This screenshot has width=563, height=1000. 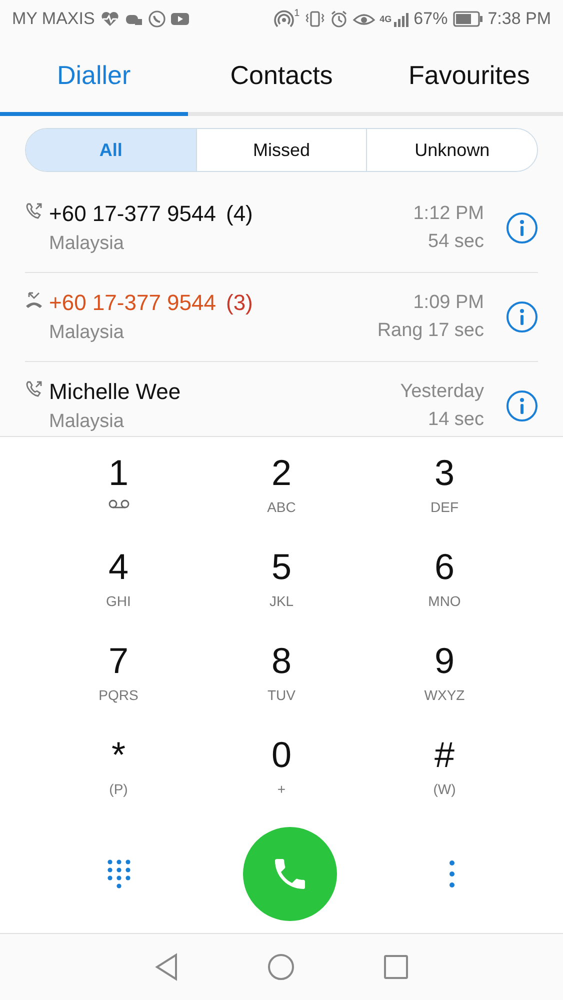 I want to click on call-time: 1:12 PM, so click(x=448, y=214).